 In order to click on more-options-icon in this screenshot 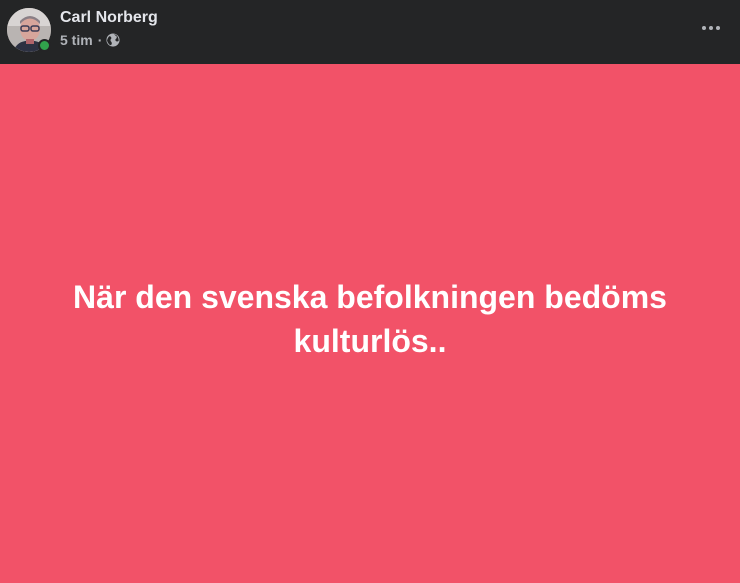, I will do `click(704, 28)`.